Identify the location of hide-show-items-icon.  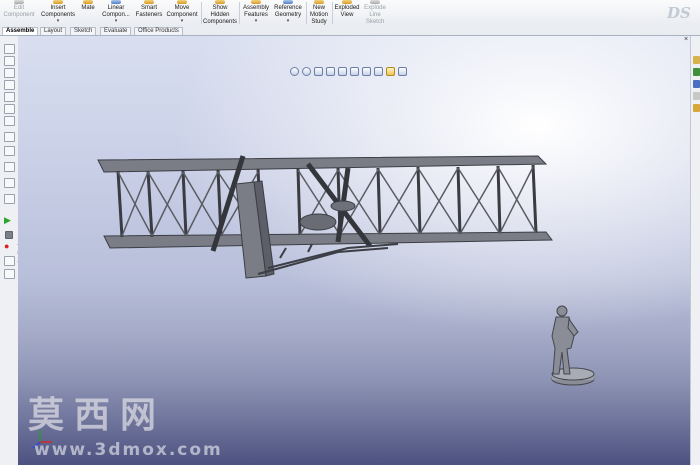
(366, 71).